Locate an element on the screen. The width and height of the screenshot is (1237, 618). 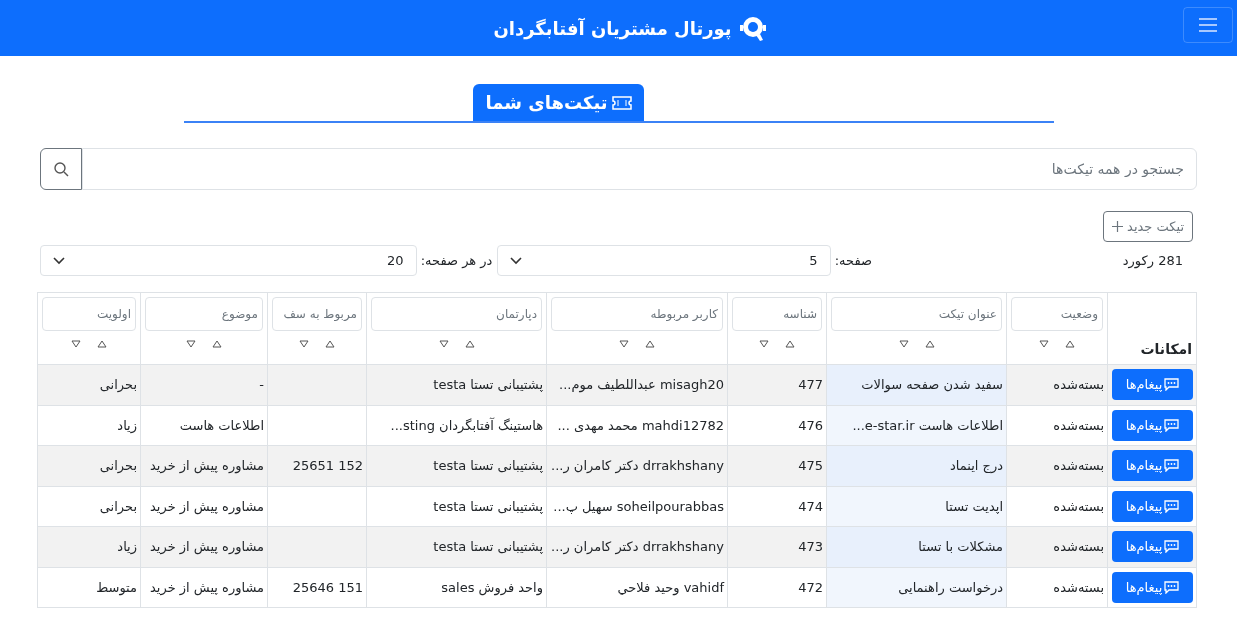
record-count: 281 رکورد is located at coordinates (1152, 261).